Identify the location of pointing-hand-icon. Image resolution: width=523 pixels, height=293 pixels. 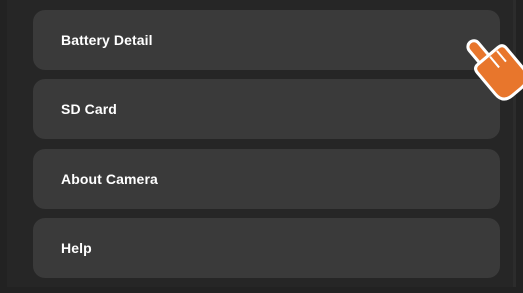
(494, 70).